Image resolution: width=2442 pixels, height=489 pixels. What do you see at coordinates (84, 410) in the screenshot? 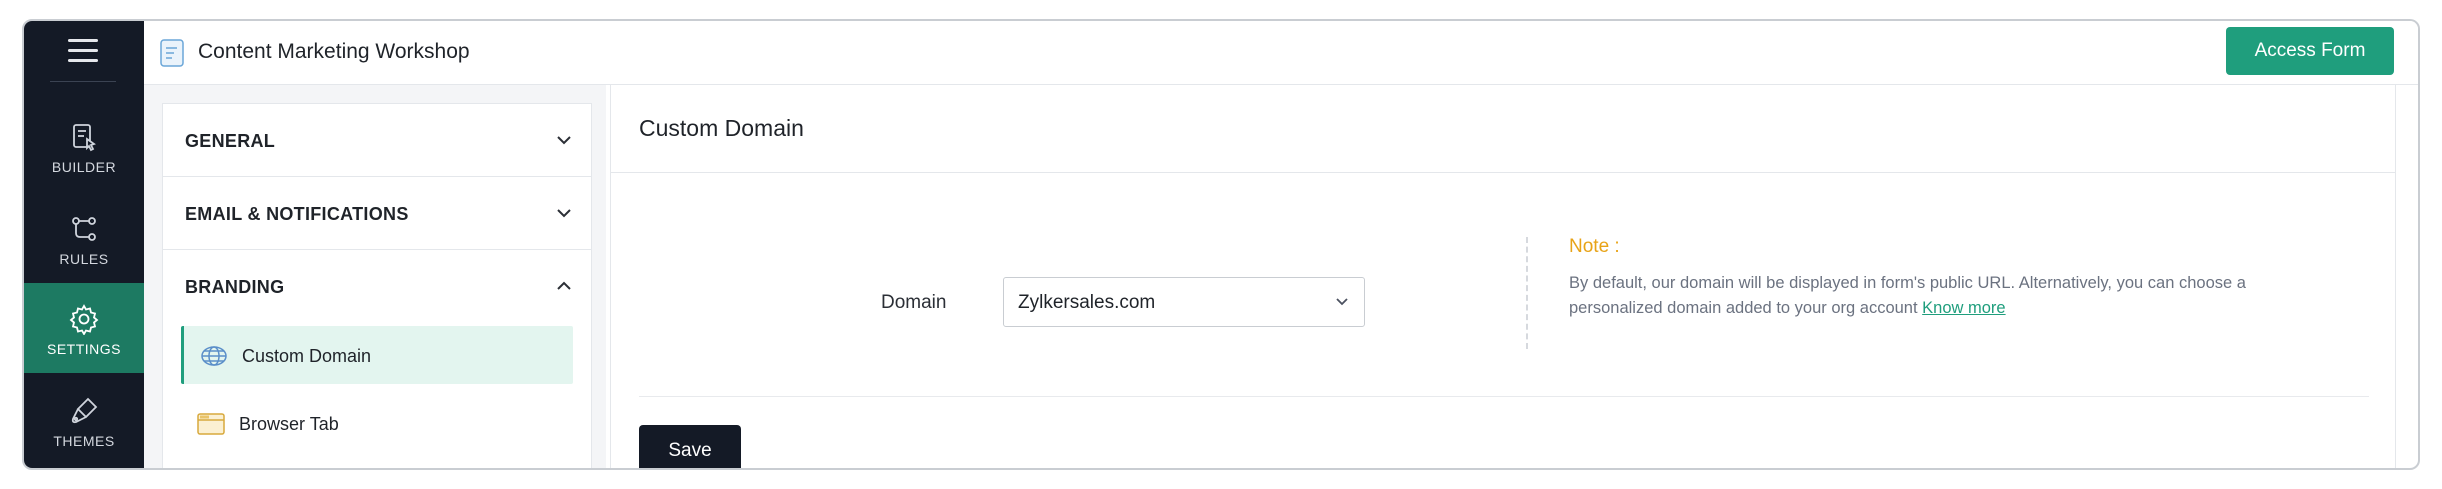
I see `themes-icon` at bounding box center [84, 410].